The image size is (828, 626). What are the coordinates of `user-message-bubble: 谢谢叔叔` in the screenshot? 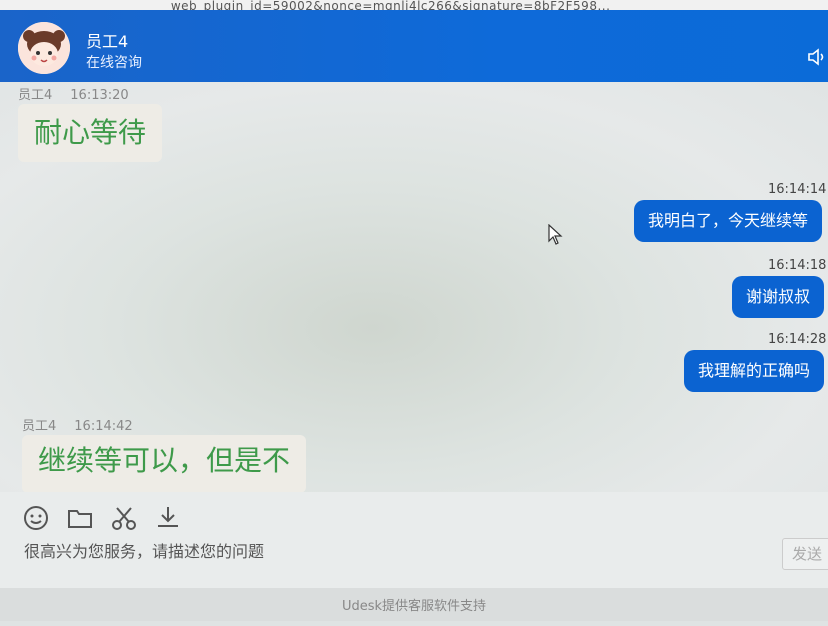 It's located at (778, 297).